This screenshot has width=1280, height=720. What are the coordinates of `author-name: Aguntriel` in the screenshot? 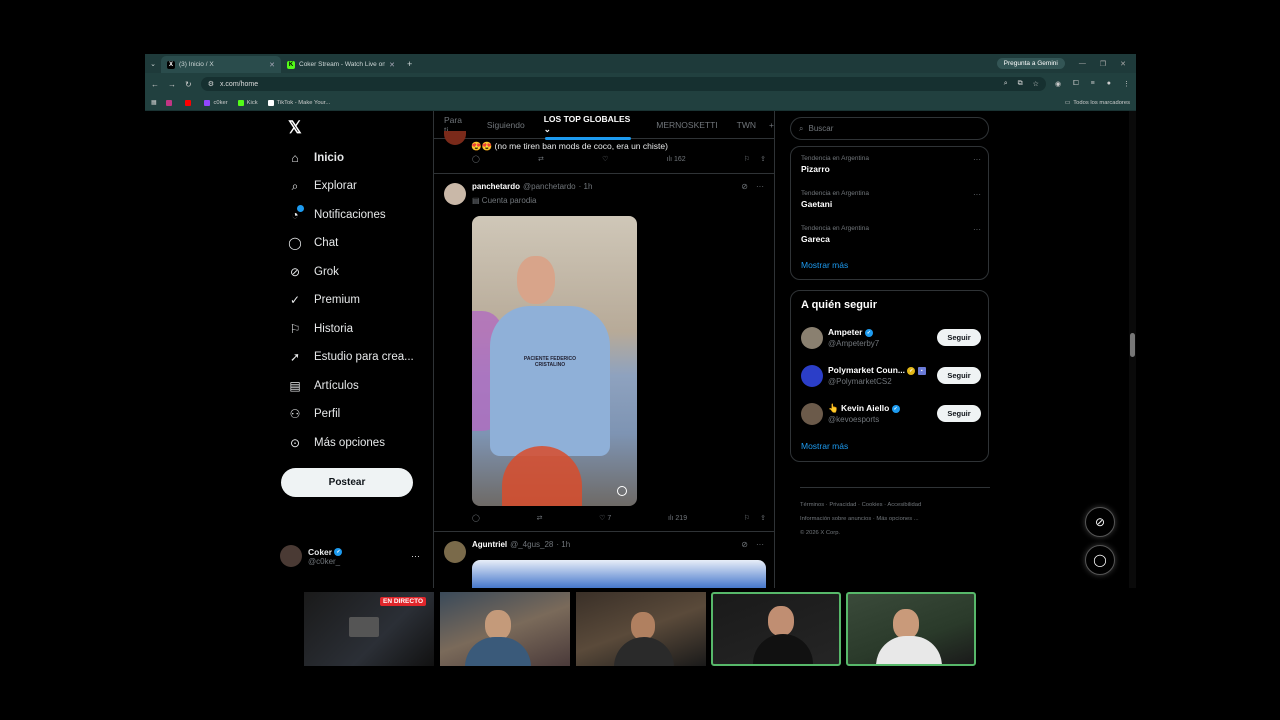 It's located at (489, 544).